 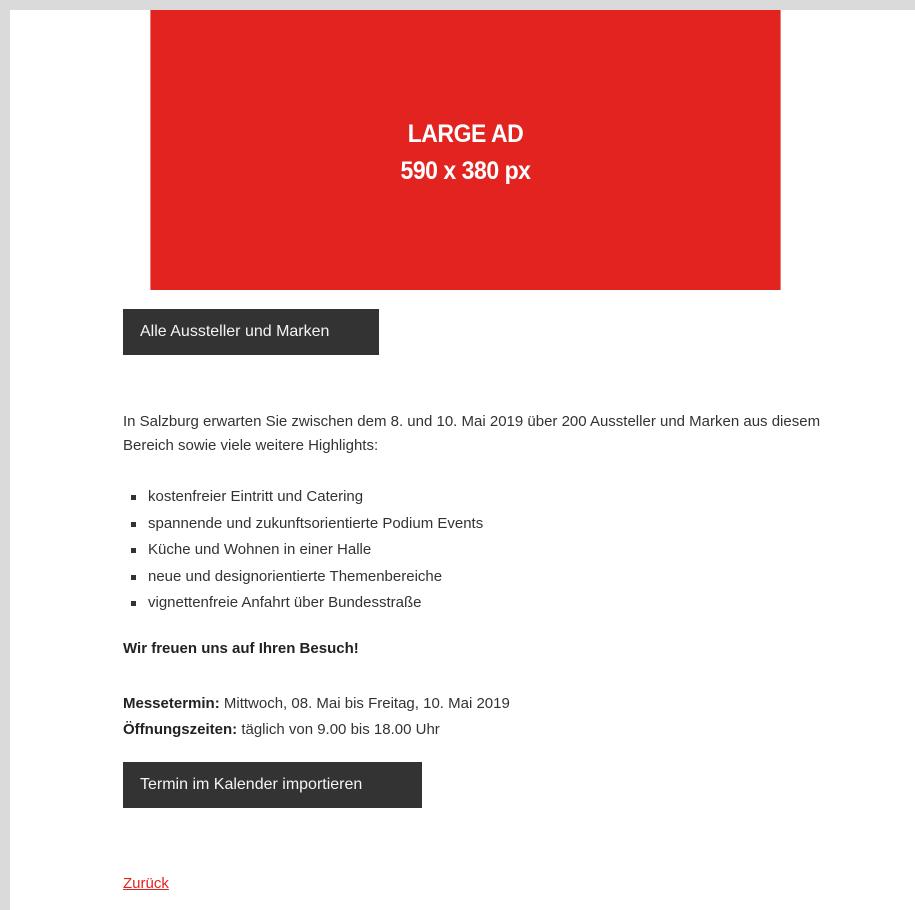 What do you see at coordinates (241, 648) in the screenshot?
I see `closing-text: Wir freuen uns auf Ihren Besuch!` at bounding box center [241, 648].